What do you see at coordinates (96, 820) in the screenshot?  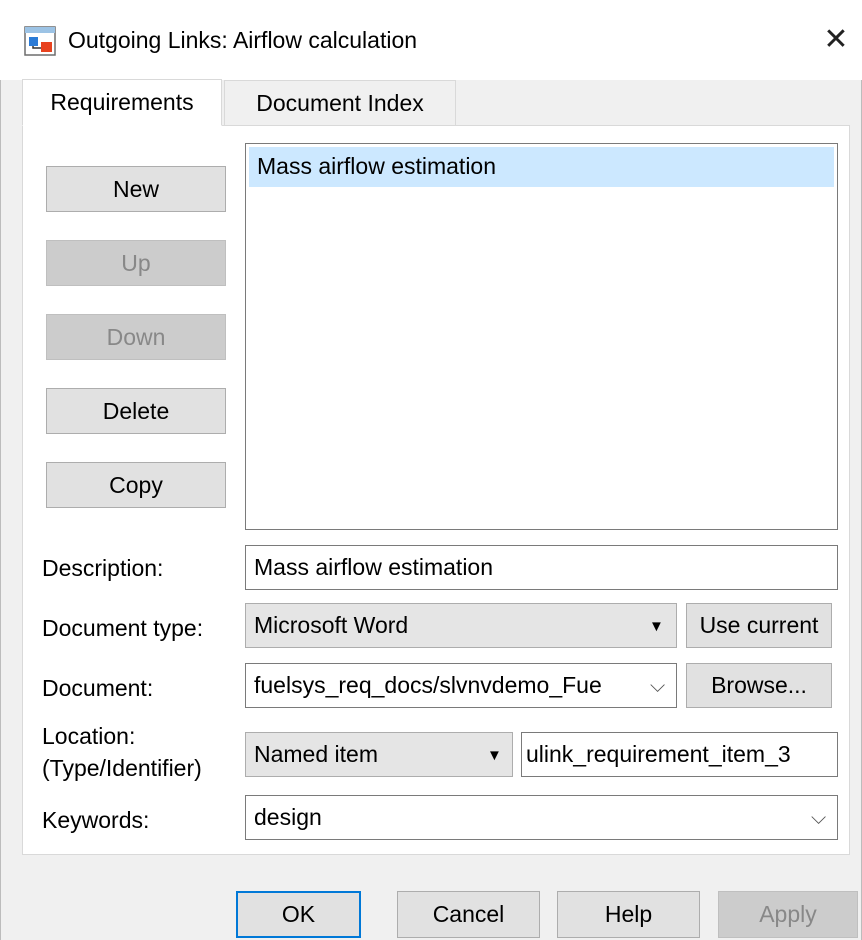 I see `keywords-label: Keywords:` at bounding box center [96, 820].